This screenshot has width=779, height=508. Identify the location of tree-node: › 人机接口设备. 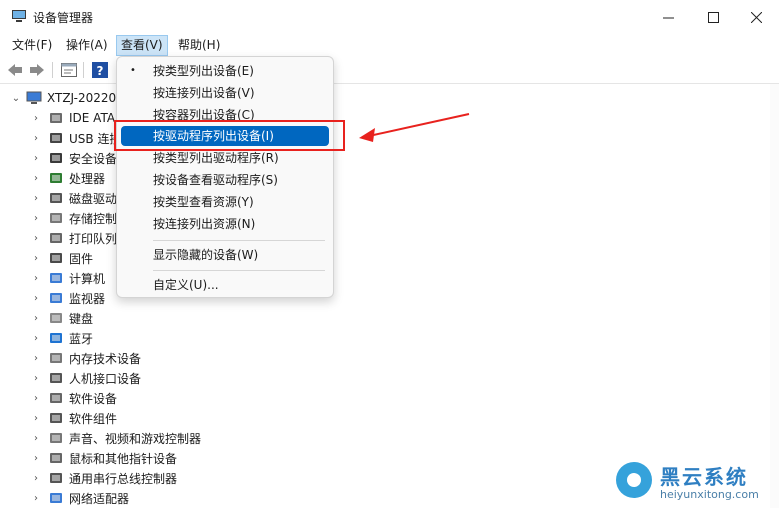
(85, 378).